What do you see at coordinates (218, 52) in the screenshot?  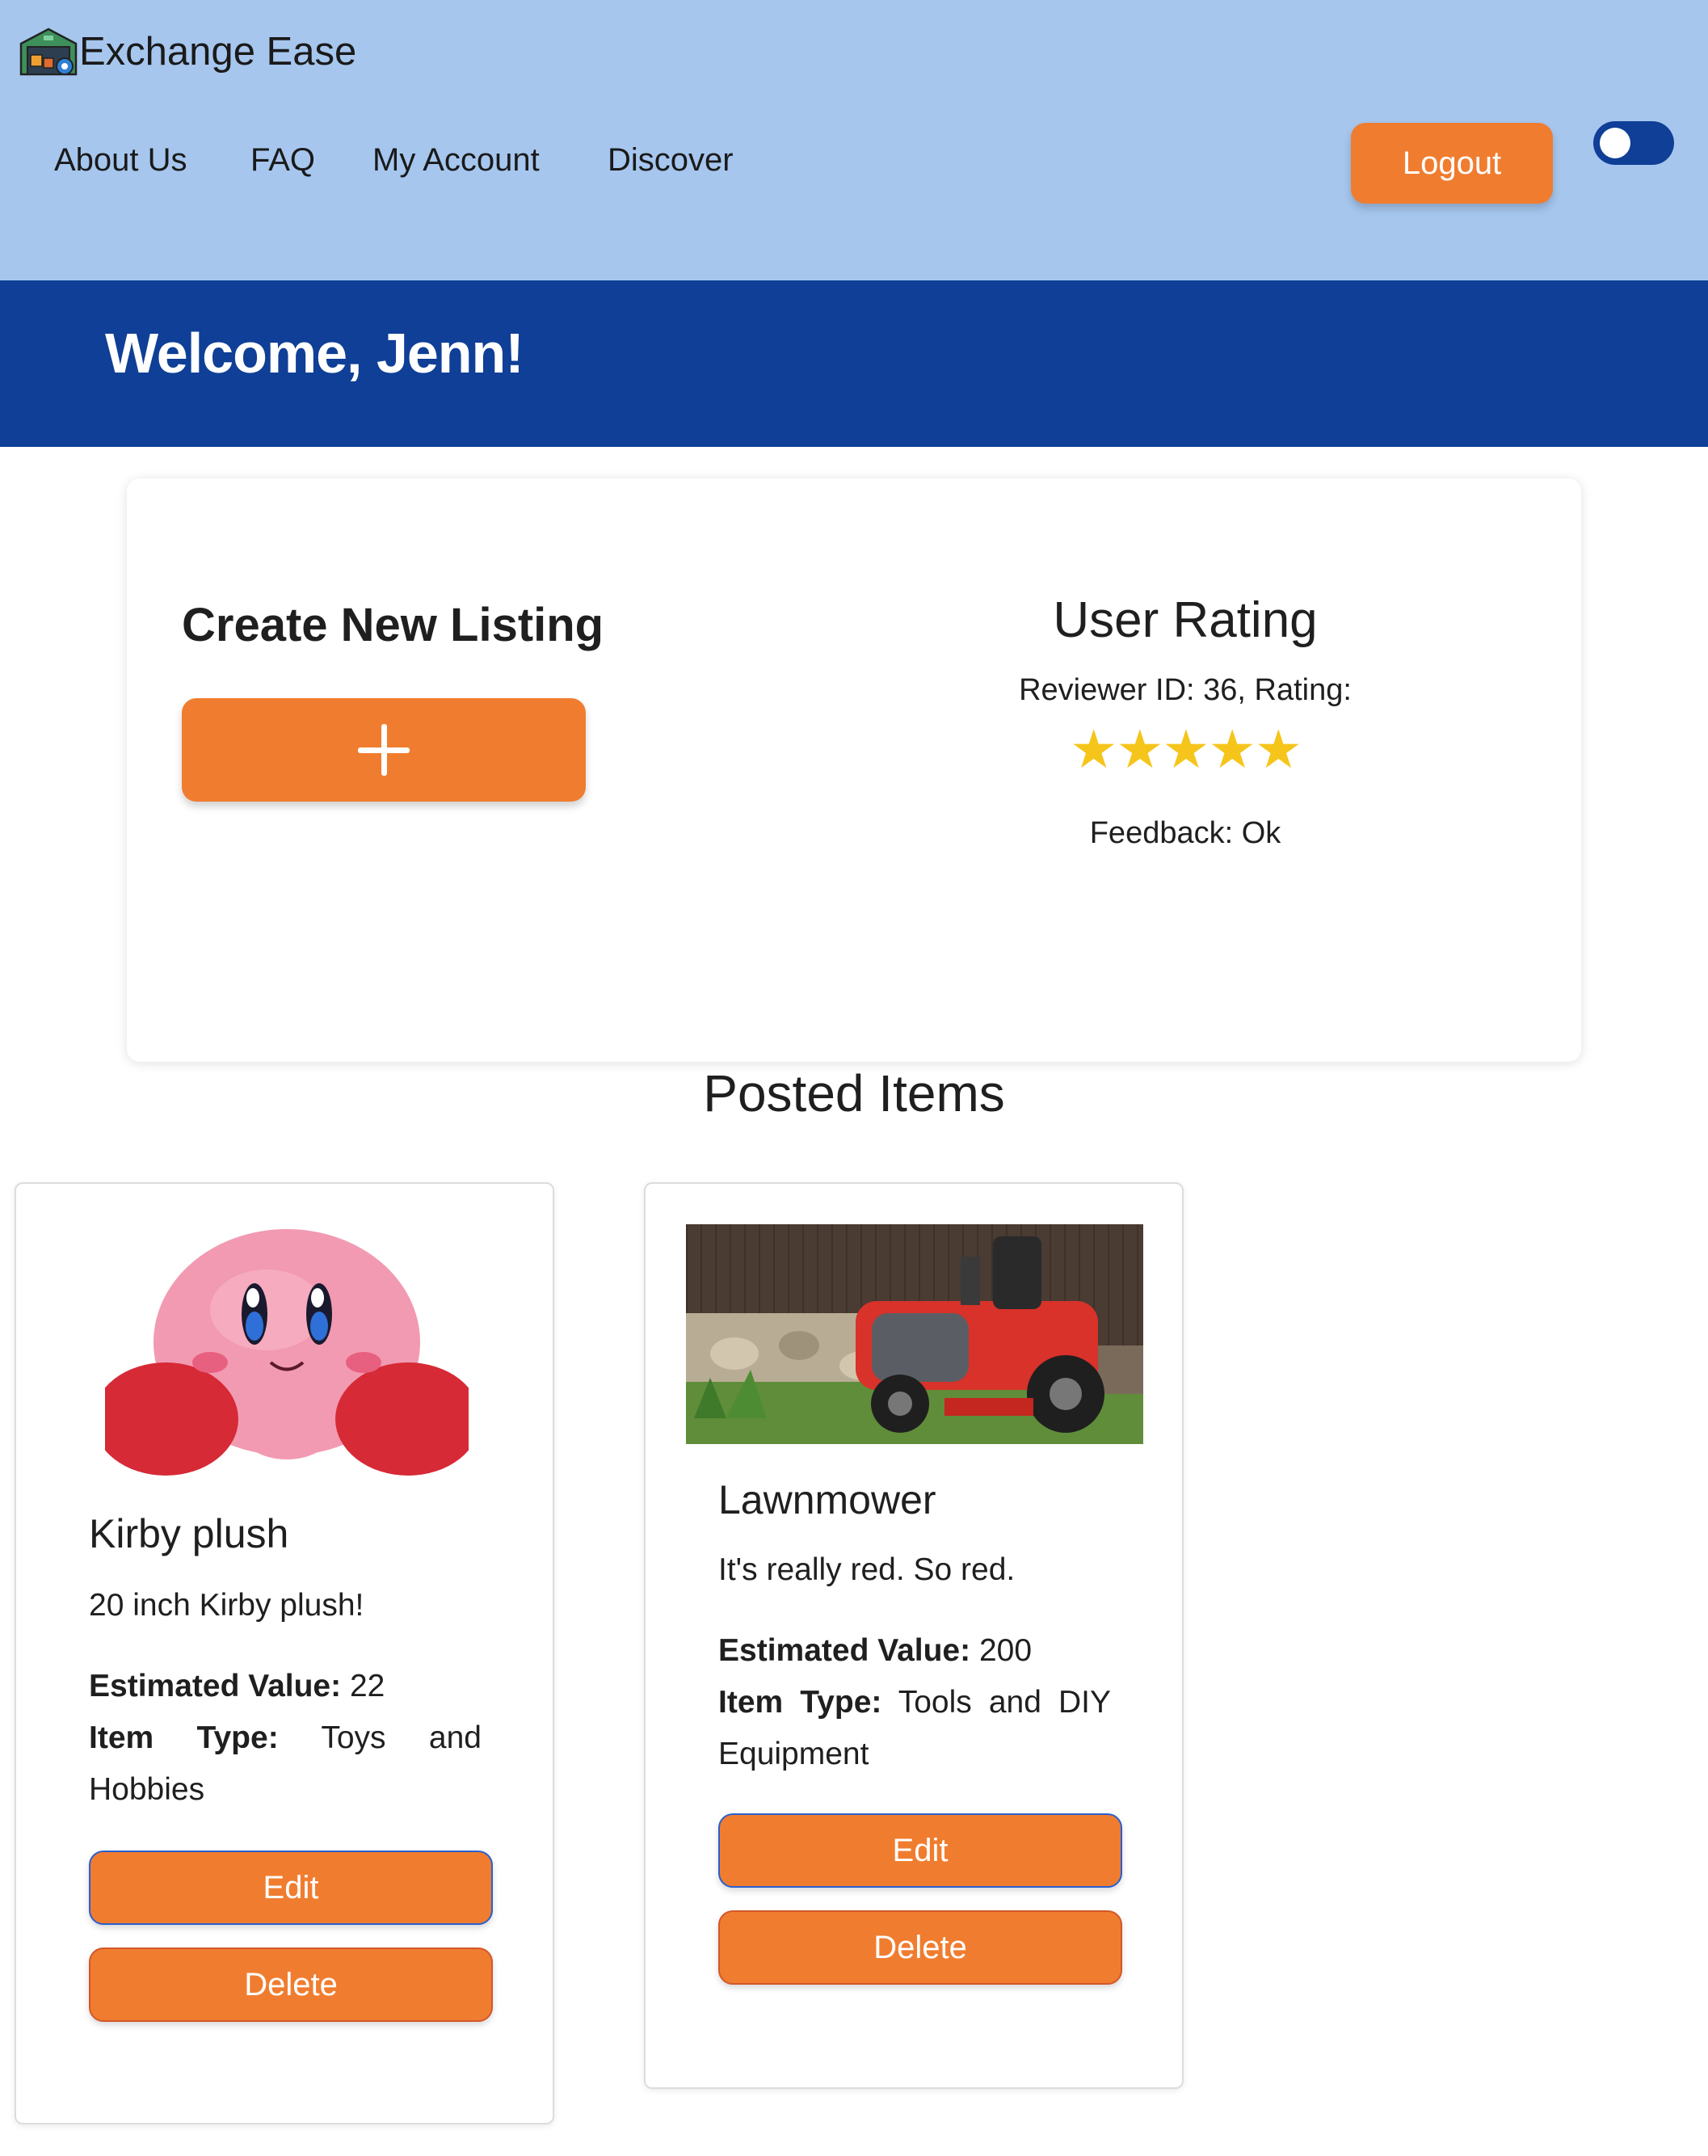 I see `brand-name: Exchange Ease` at bounding box center [218, 52].